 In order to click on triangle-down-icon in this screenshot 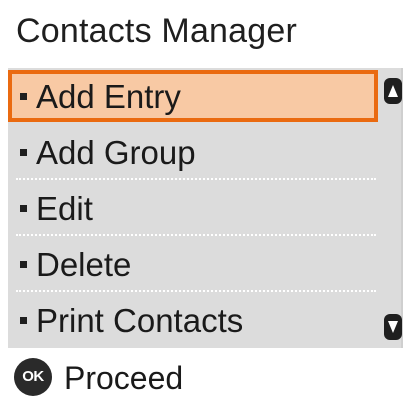, I will do `click(393, 327)`.